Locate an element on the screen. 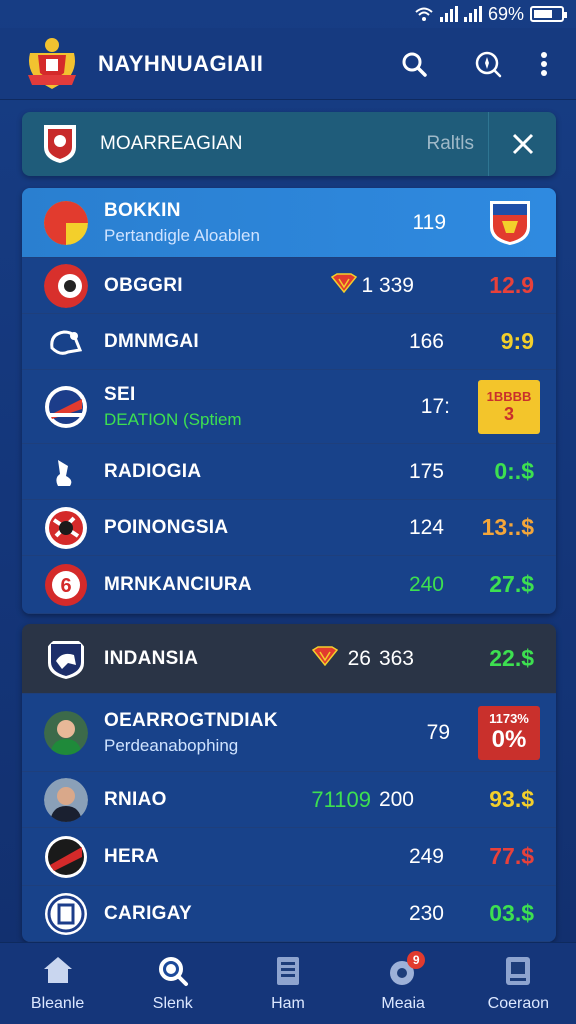 The image size is (576, 1024). row-texts: INDANSIA is located at coordinates (208, 659).